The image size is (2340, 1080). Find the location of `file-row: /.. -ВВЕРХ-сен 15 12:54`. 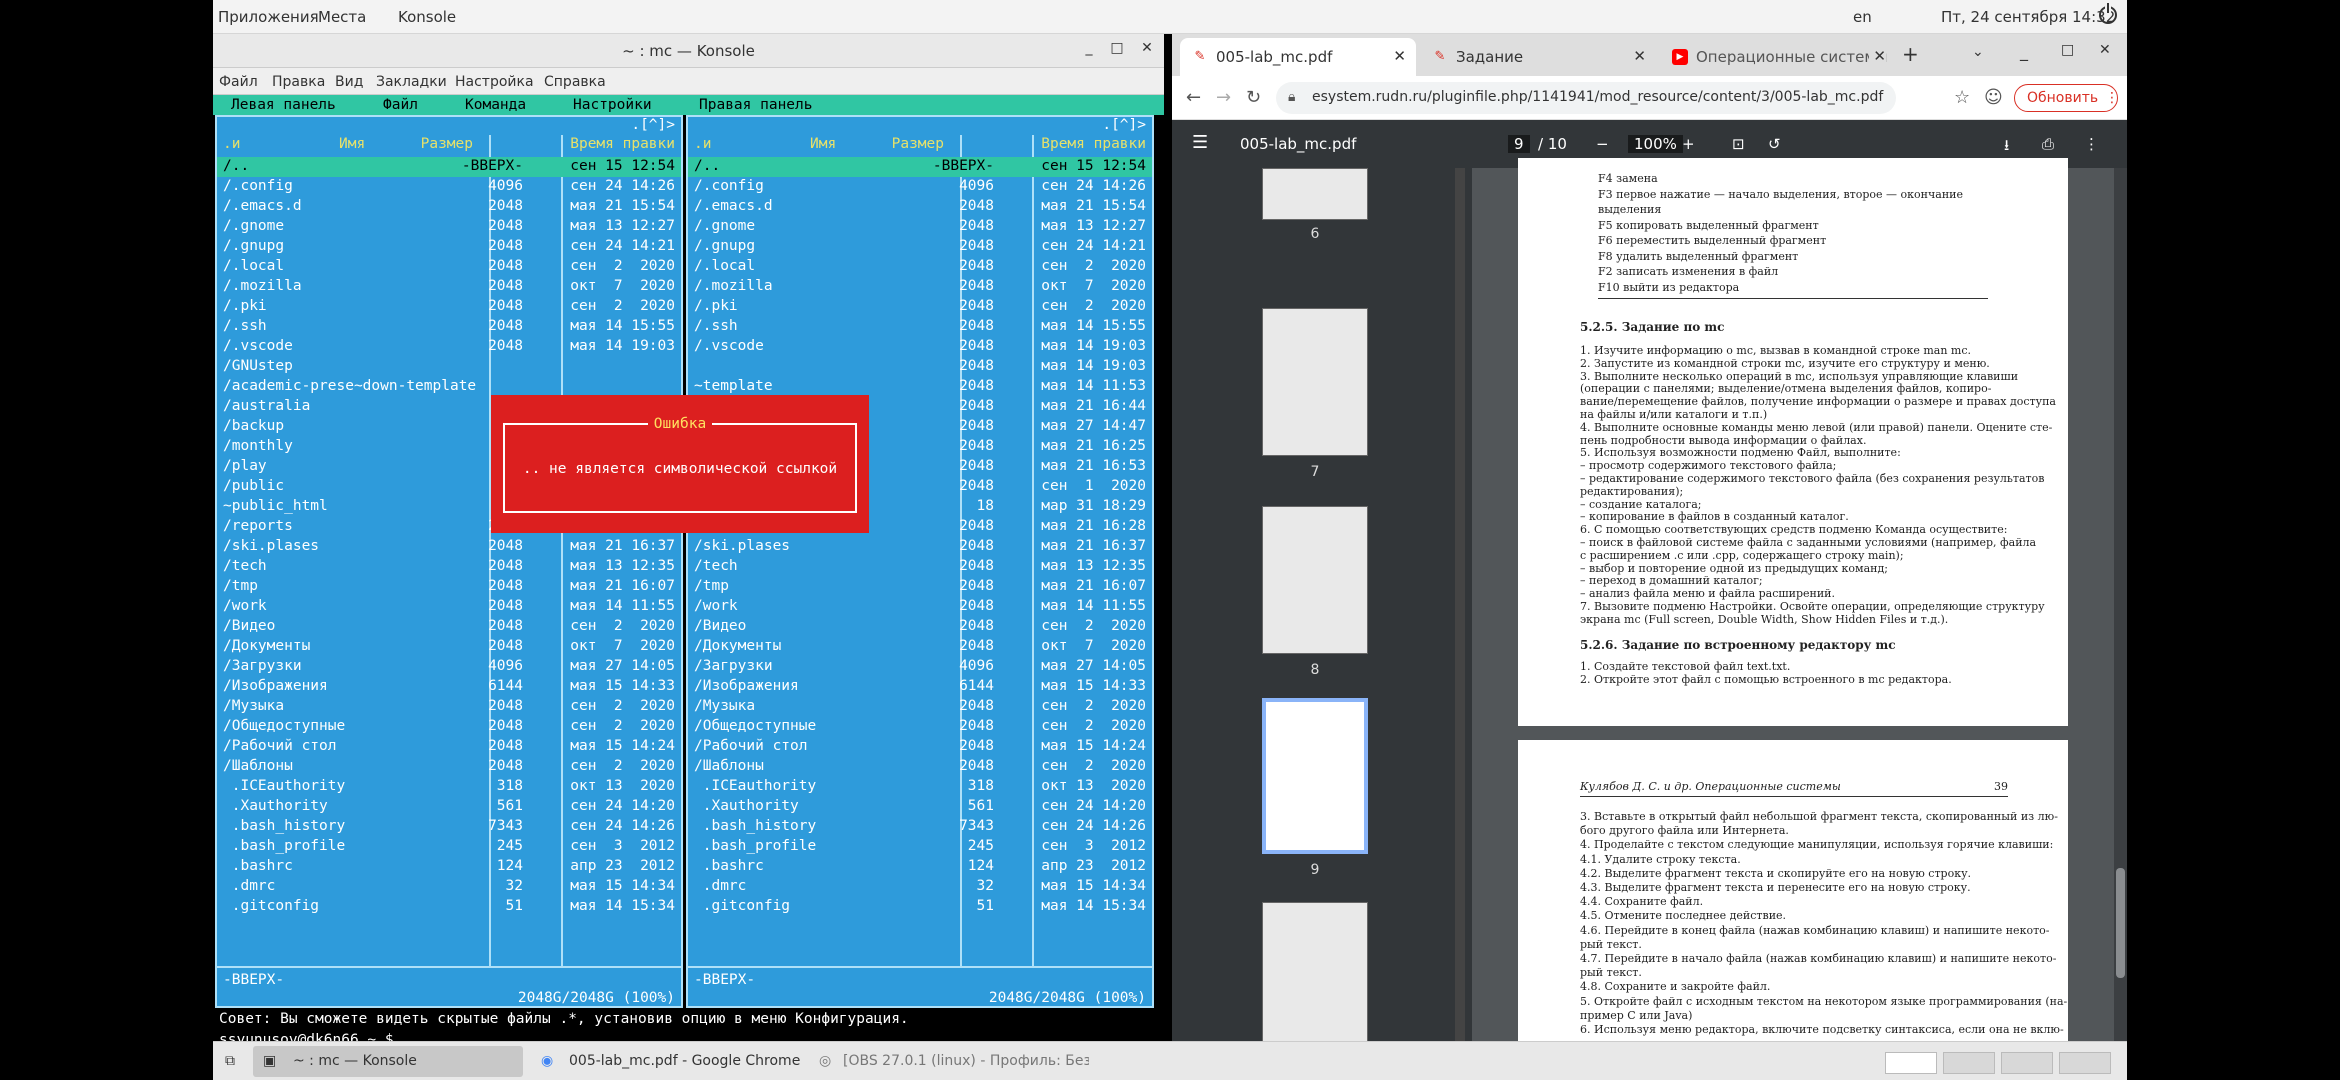

file-row: /.. -ВВЕРХ-сен 15 12:54 is located at coordinates (449, 167).